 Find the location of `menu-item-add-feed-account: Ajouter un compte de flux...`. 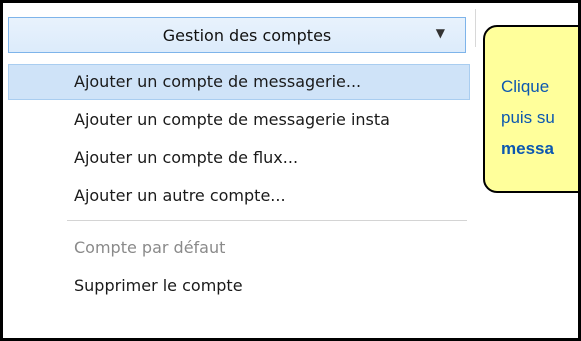

menu-item-add-feed-account: Ajouter un compte de flux... is located at coordinates (239, 158).